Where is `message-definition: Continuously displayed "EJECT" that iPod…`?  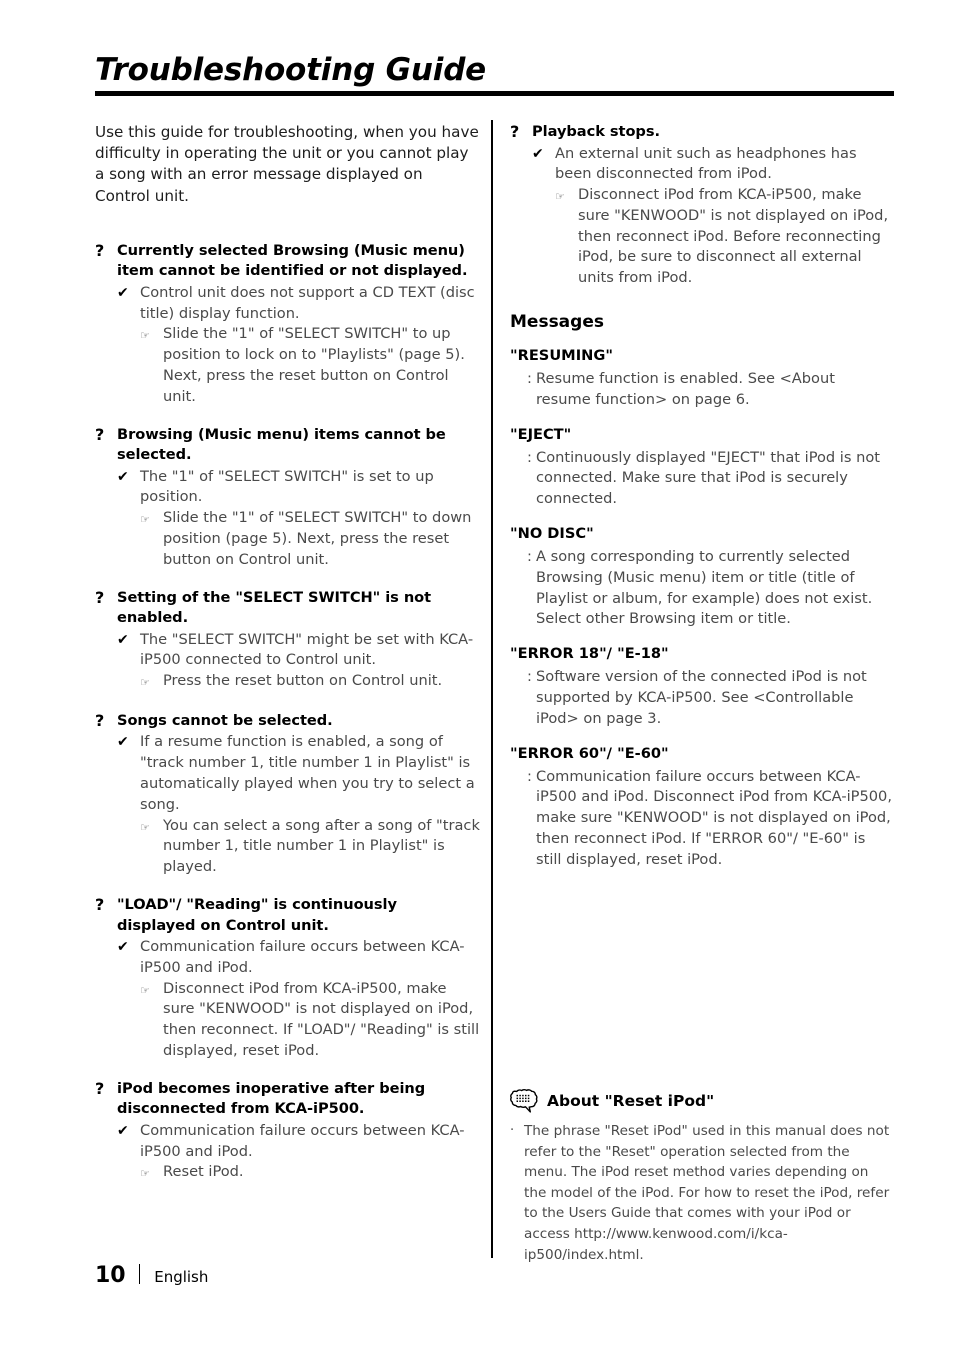 message-definition: Continuously displayed "EJECT" that iPod… is located at coordinates (708, 478).